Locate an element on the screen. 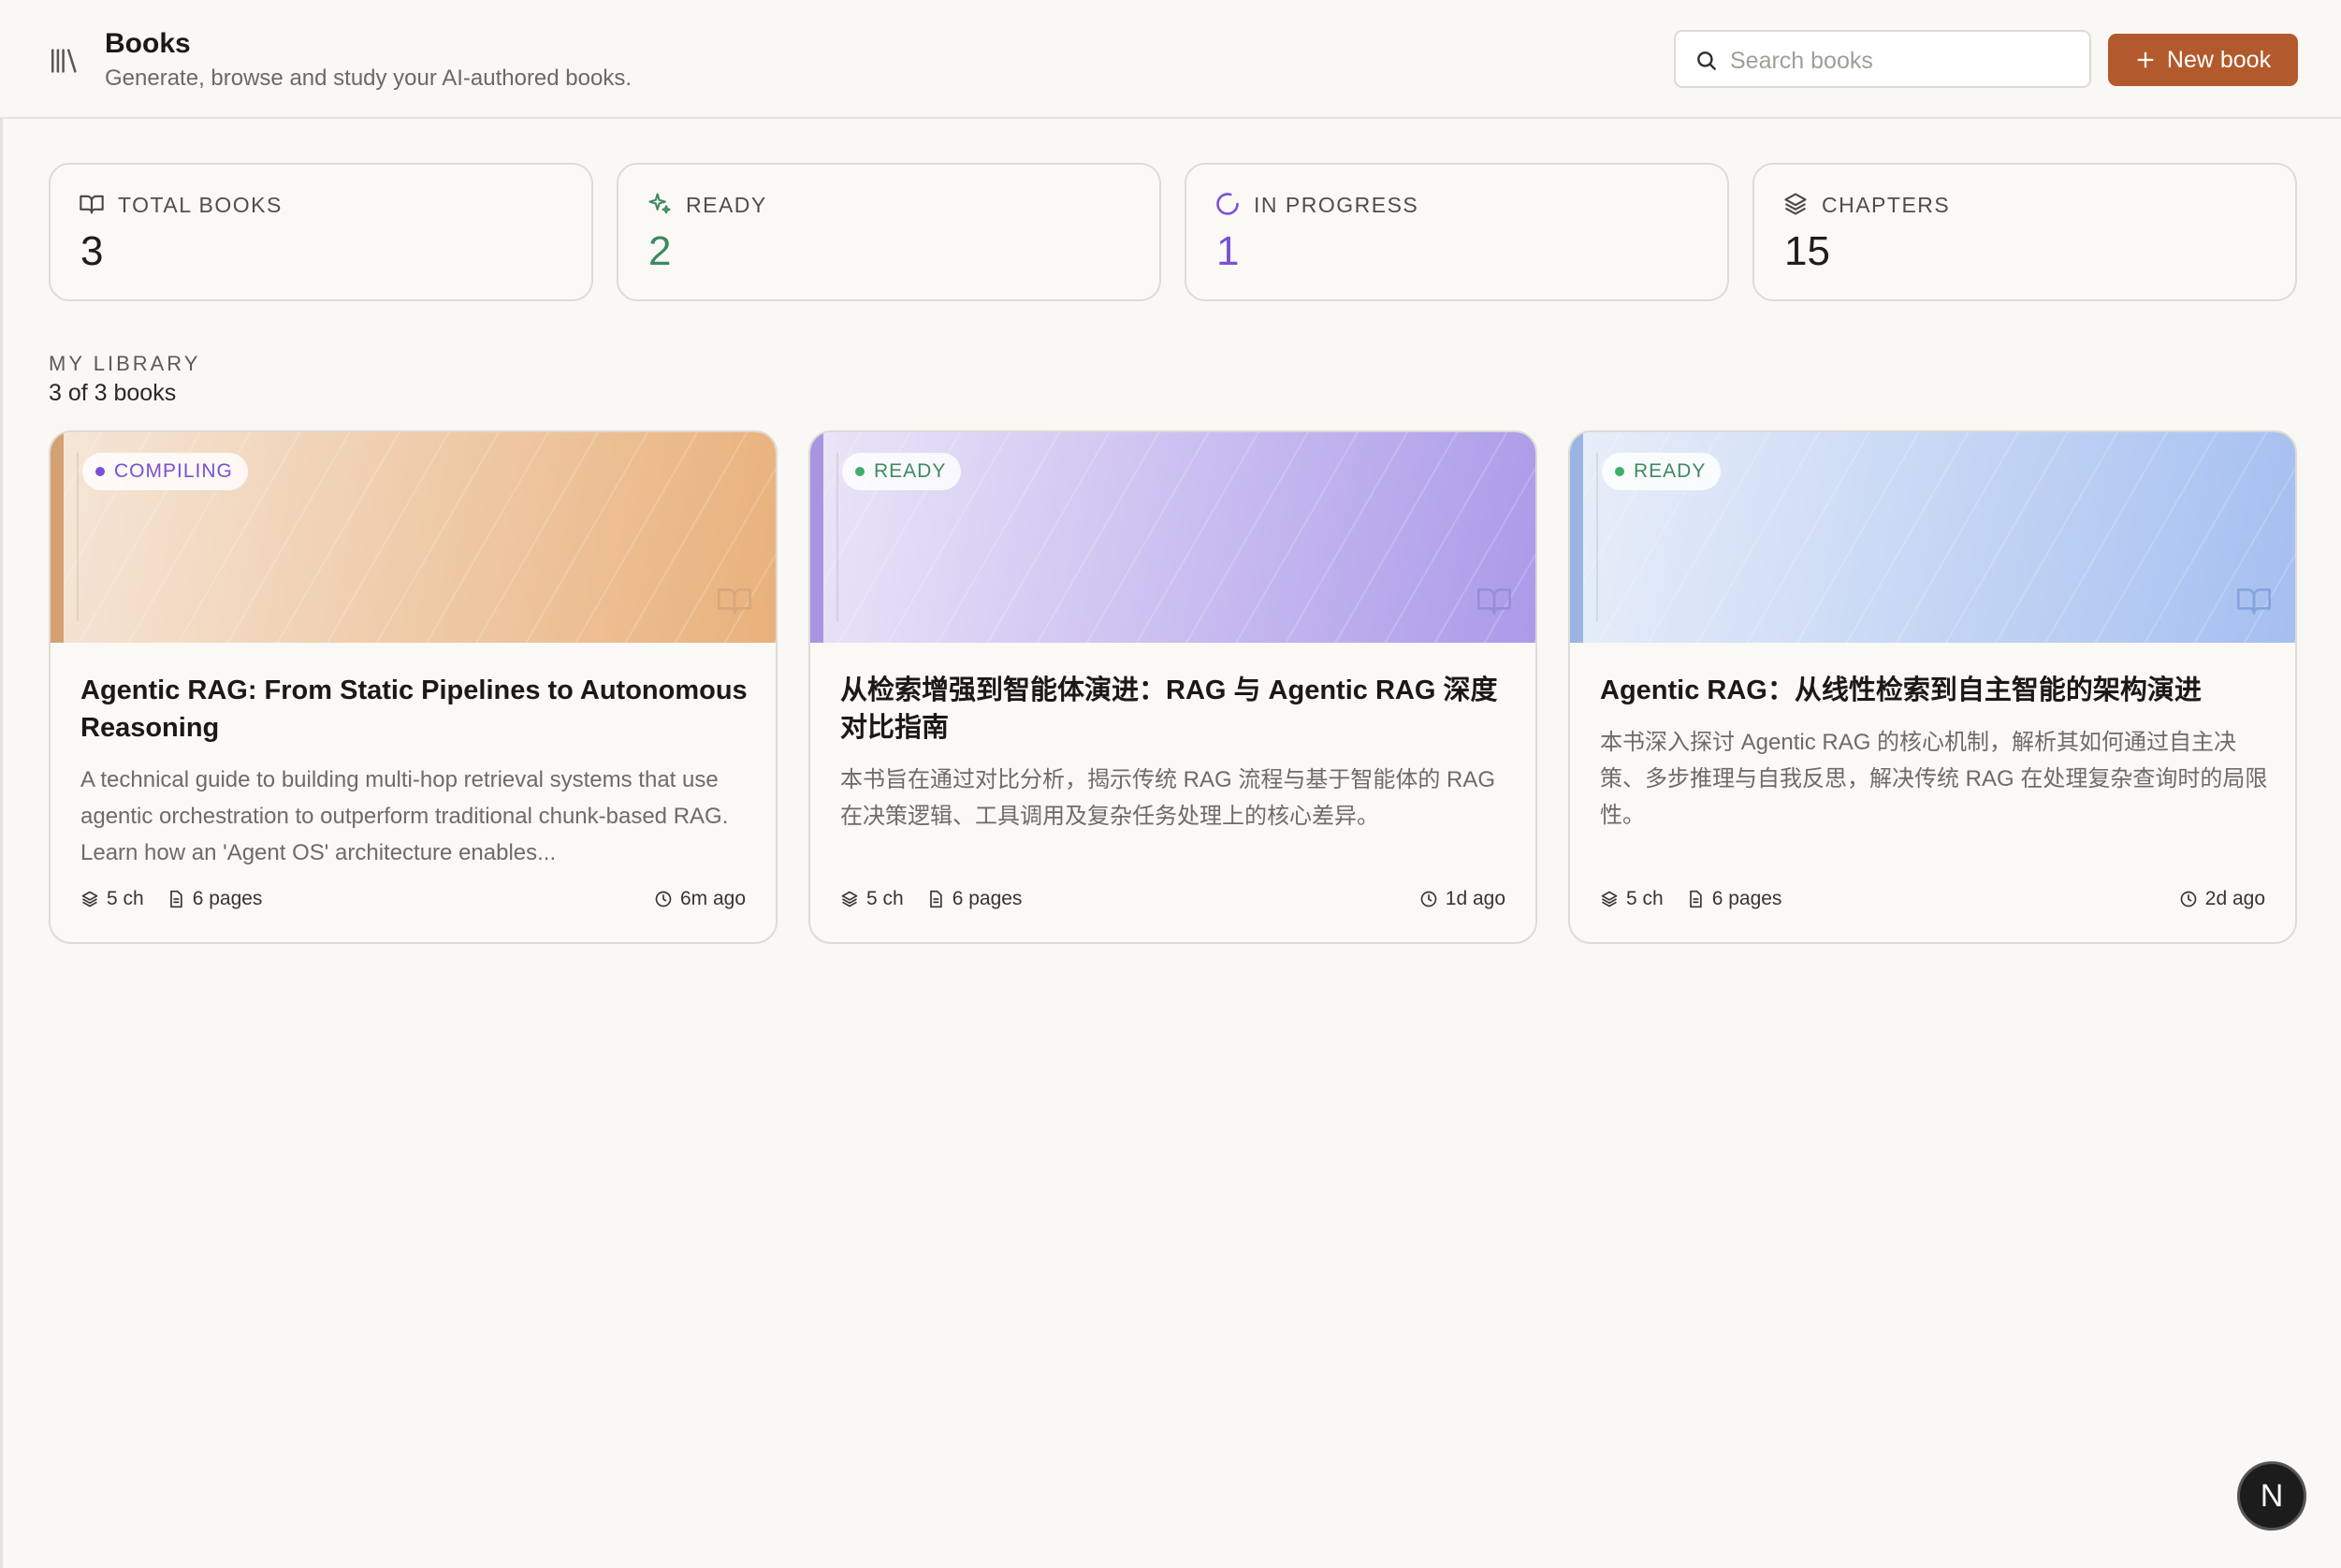  new-book-button: New book is located at coordinates (2203, 60).